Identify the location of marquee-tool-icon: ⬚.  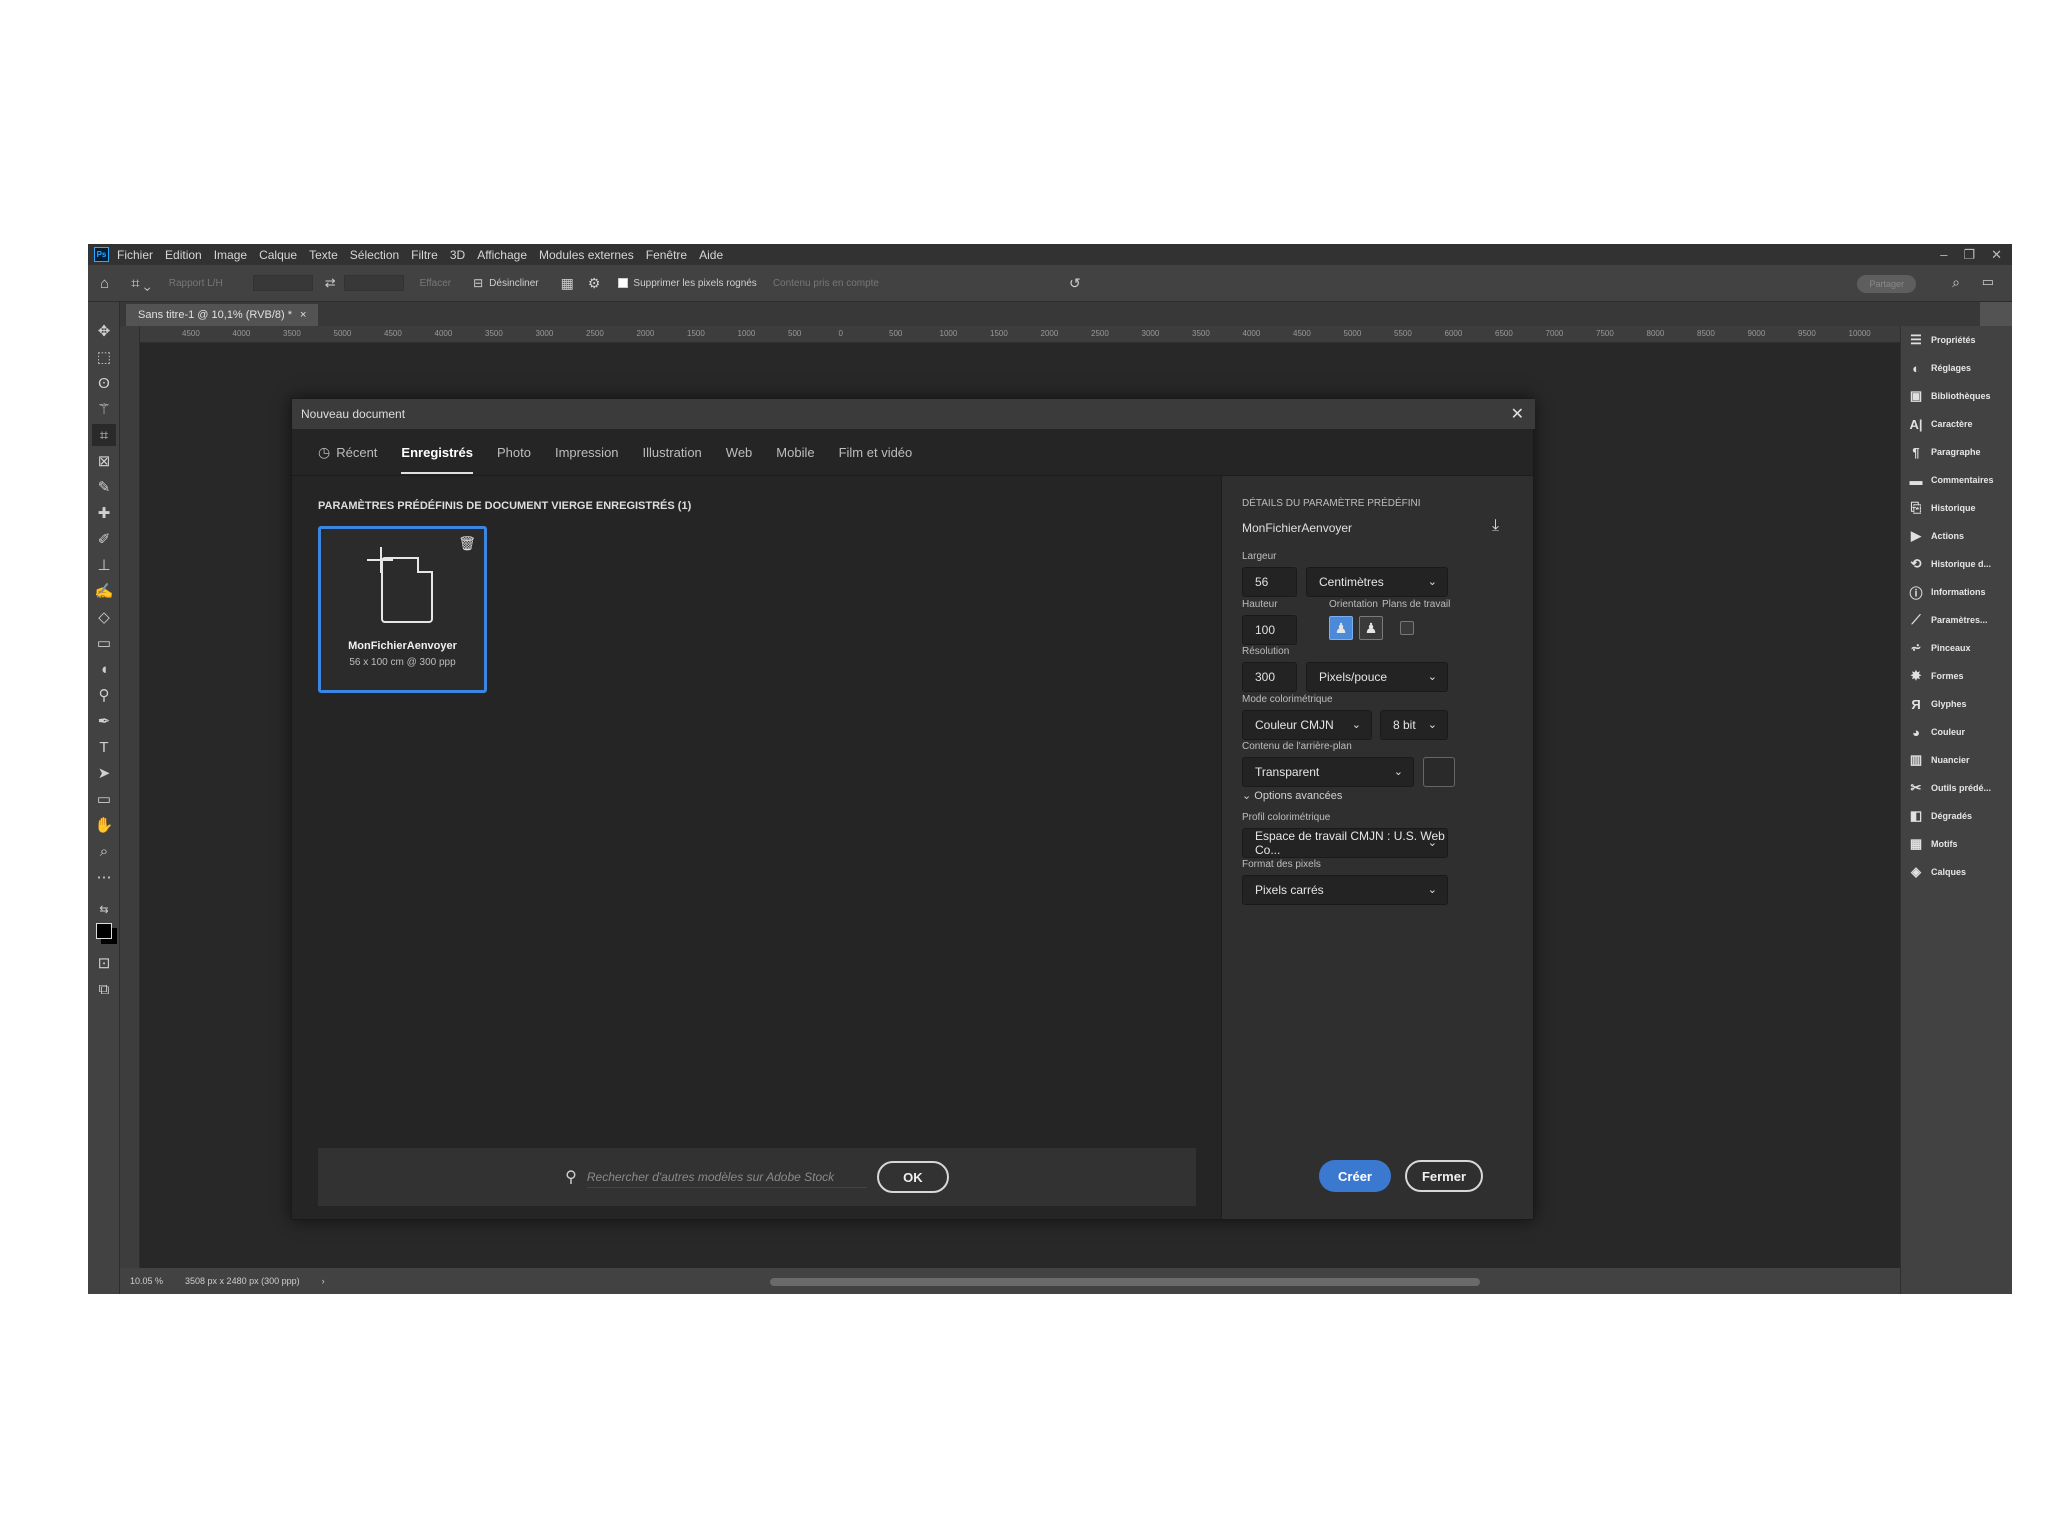
(104, 357).